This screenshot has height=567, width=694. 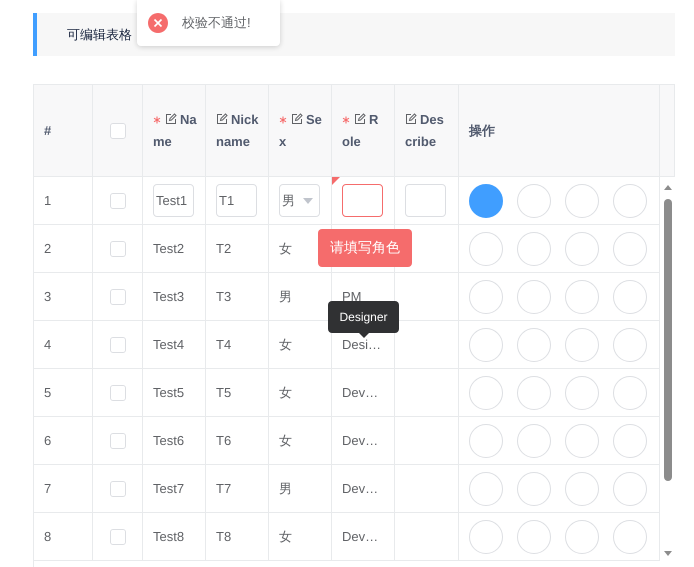 What do you see at coordinates (118, 130) in the screenshot?
I see `select-all-checkbox` at bounding box center [118, 130].